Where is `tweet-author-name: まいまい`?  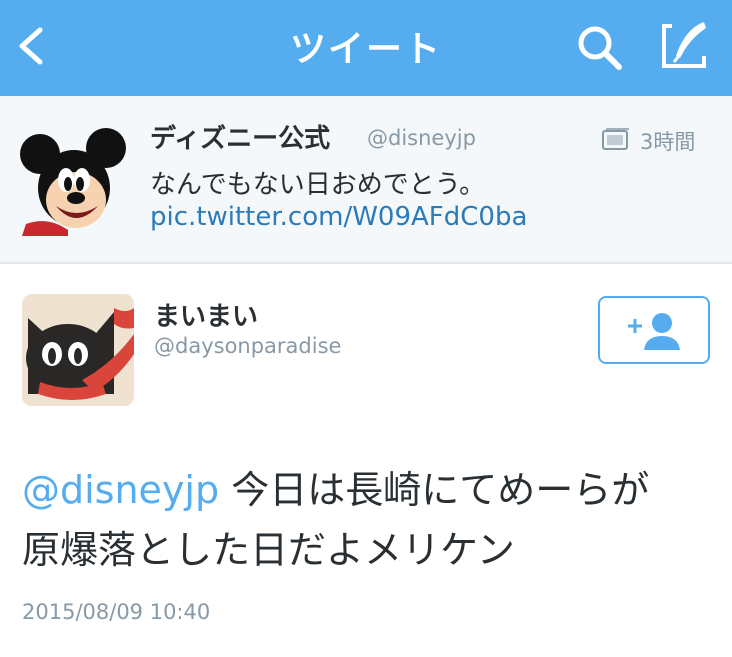 tweet-author-name: まいまい is located at coordinates (206, 314).